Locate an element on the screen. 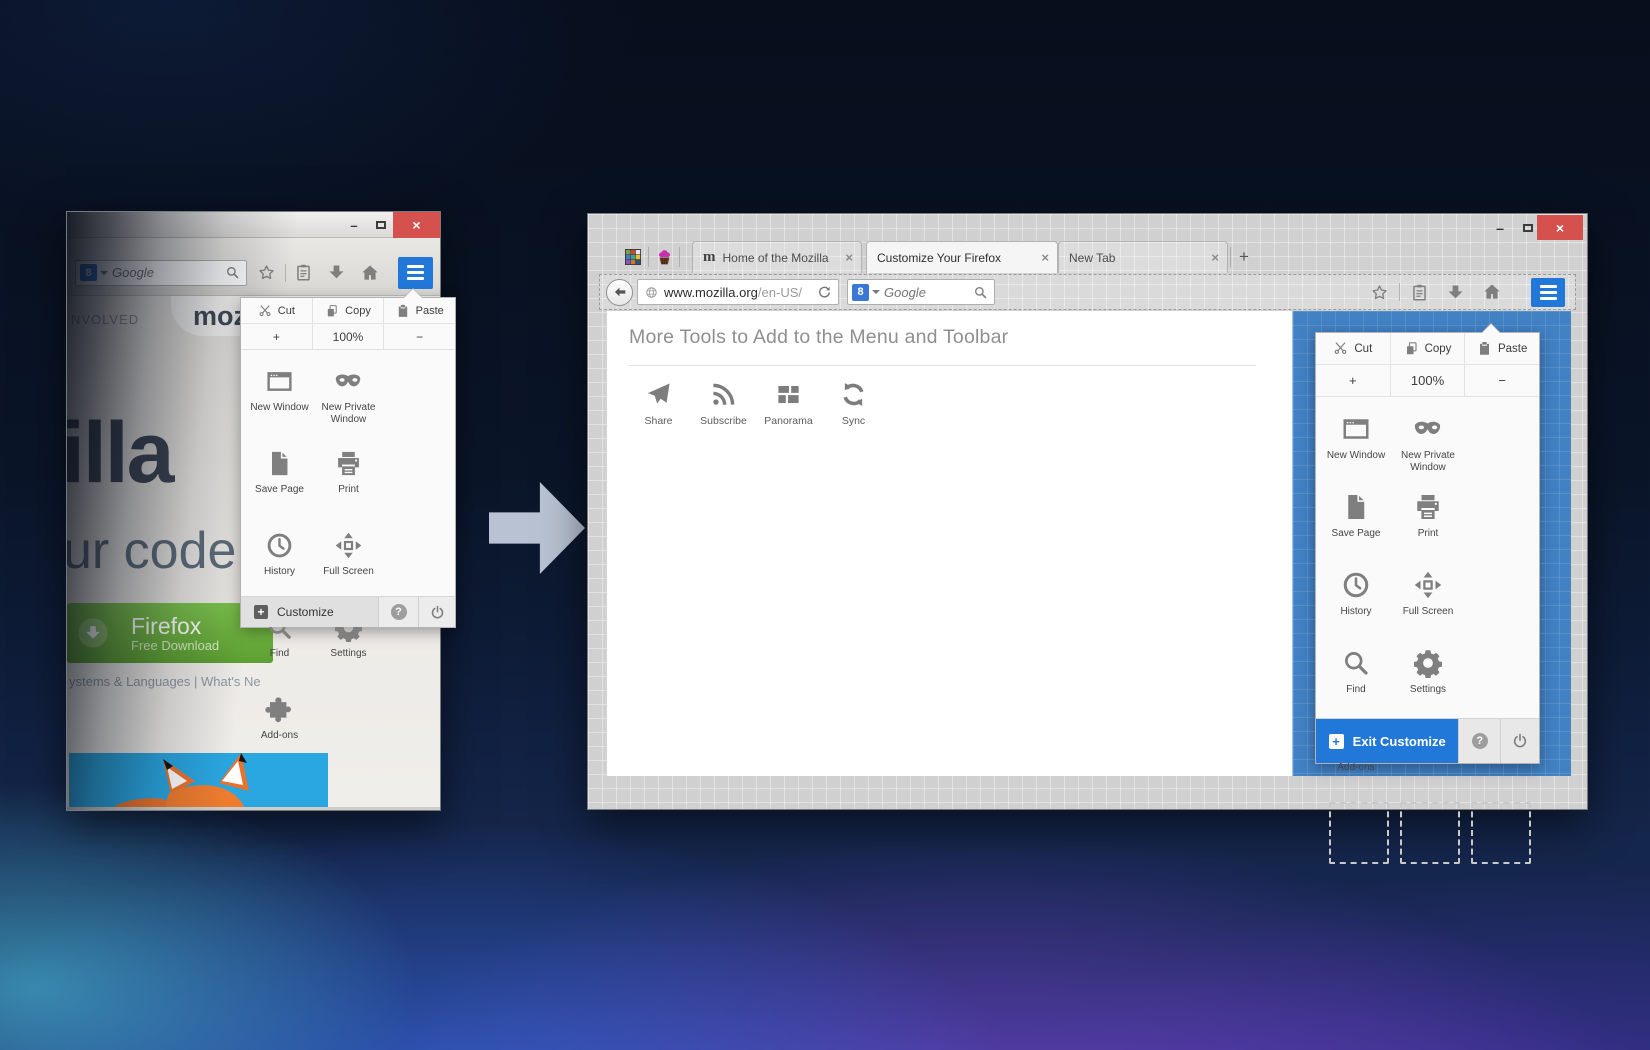 Image resolution: width=1650 pixels, height=1050 pixels. printer-icon is located at coordinates (1428, 507).